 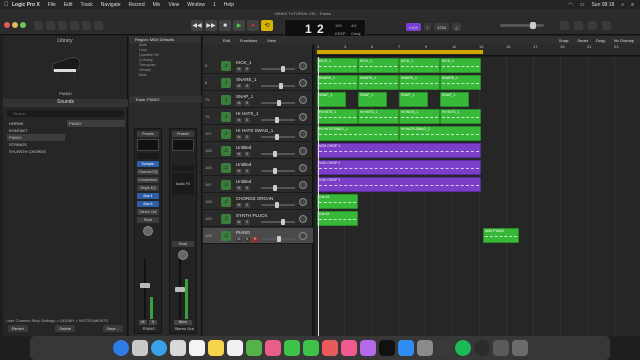 What do you see at coordinates (145, 285) in the screenshot?
I see `fader-cap` at bounding box center [145, 285].